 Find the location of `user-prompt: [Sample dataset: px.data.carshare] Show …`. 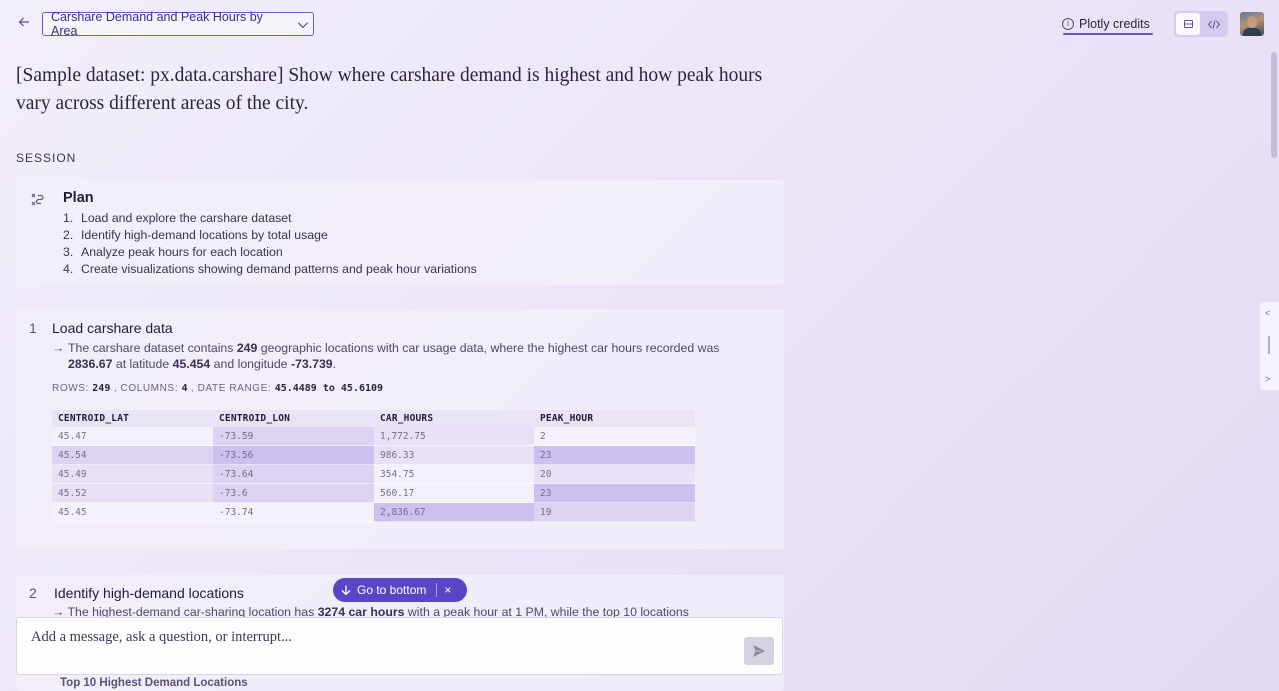

user-prompt: [Sample dataset: px.data.carshare] Show … is located at coordinates (389, 89).